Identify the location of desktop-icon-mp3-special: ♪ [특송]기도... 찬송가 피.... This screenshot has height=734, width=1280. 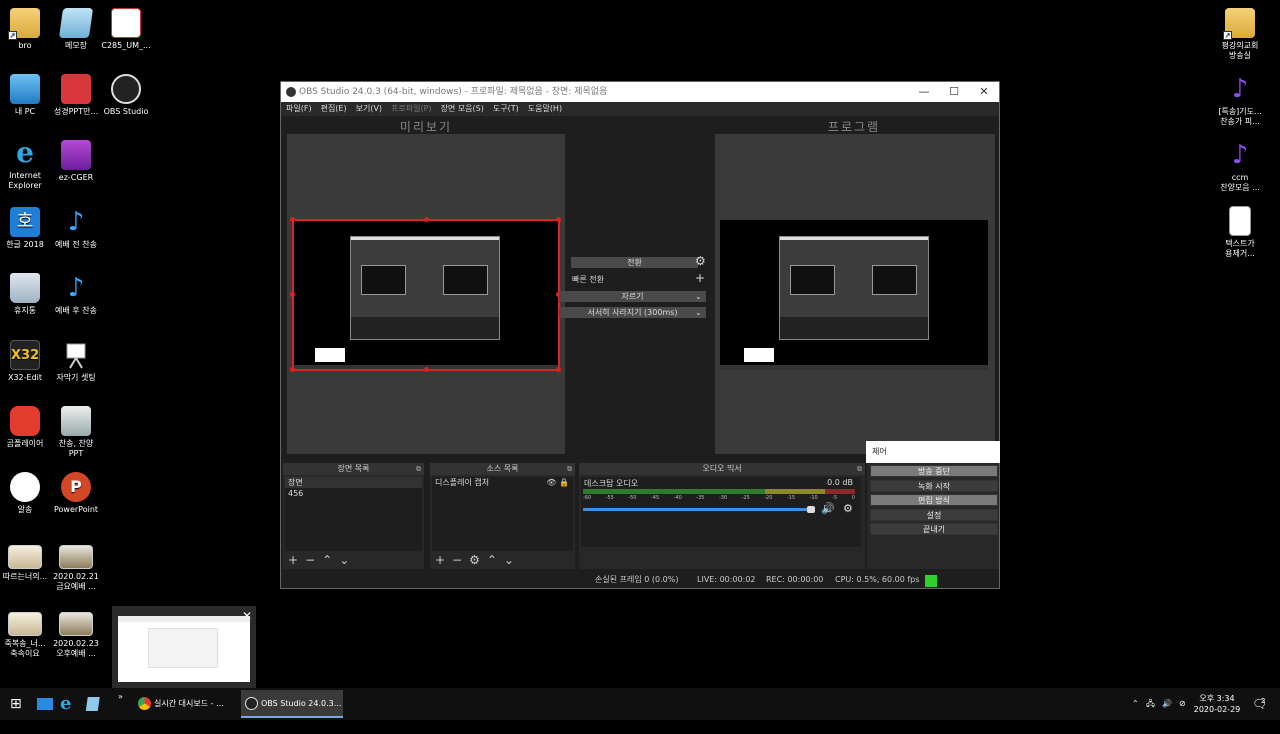
(1240, 100).